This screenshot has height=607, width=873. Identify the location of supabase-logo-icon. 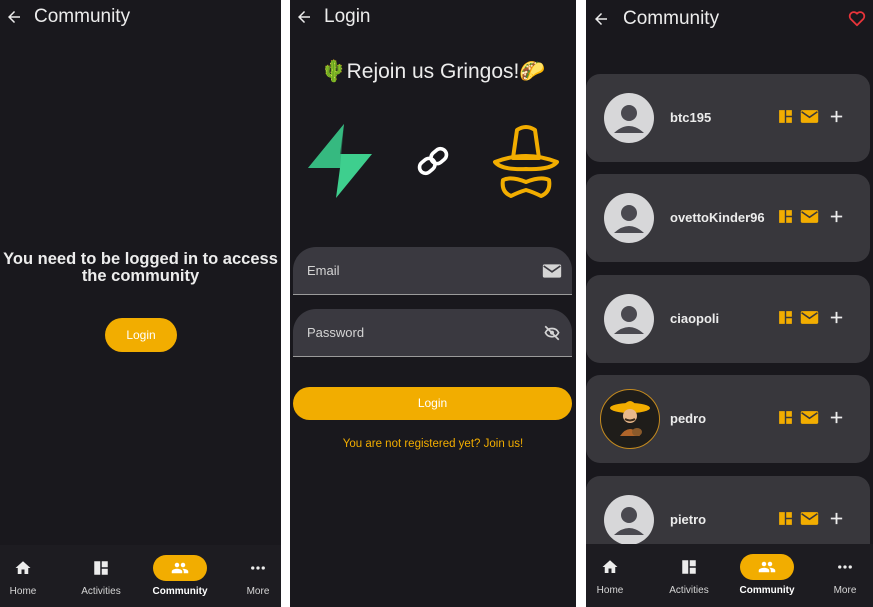
(340, 161).